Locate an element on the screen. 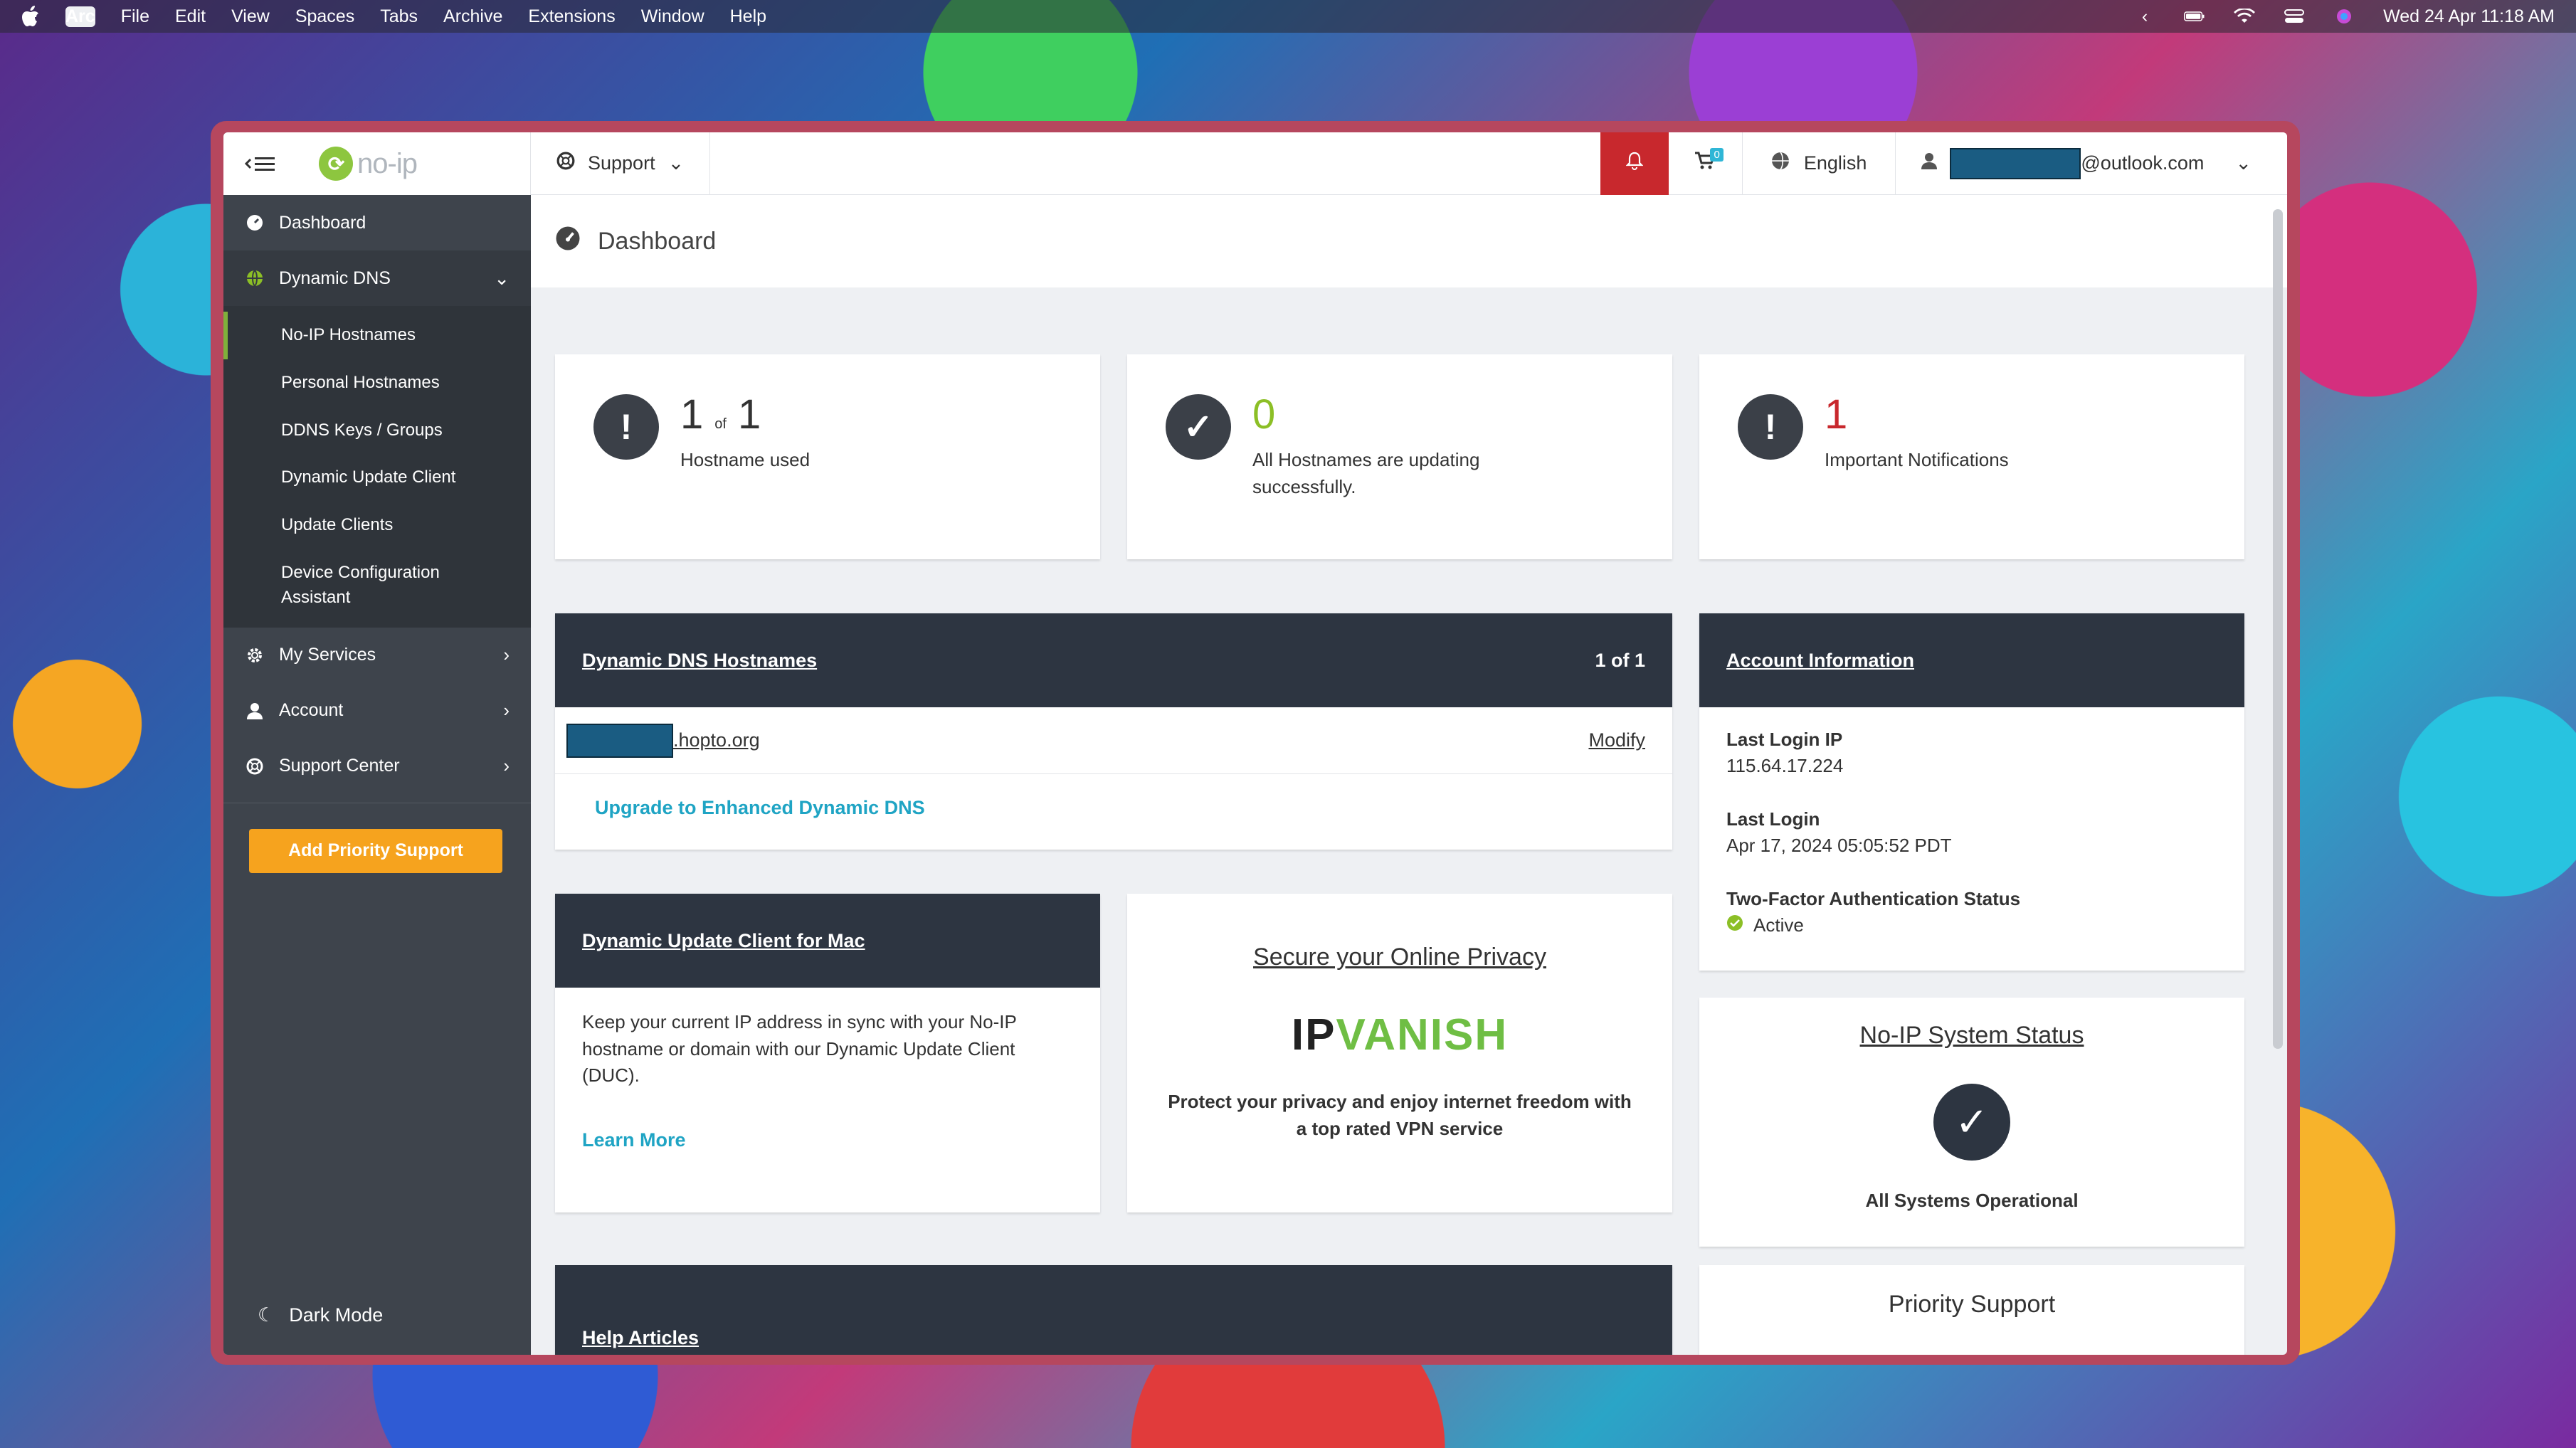  menu-help: Help is located at coordinates (748, 16).